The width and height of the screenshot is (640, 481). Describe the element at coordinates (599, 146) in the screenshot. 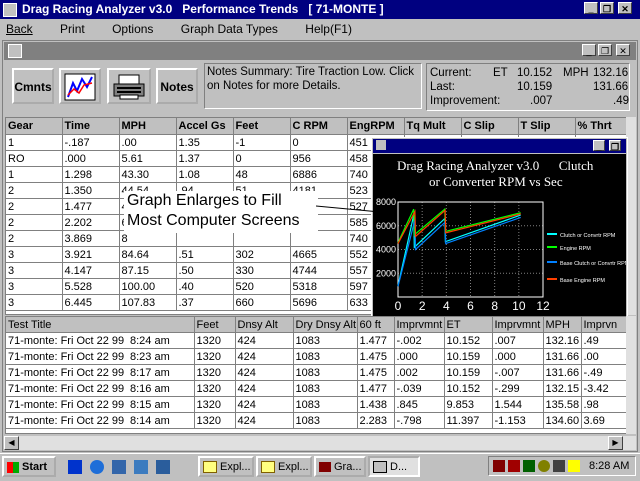

I see `graph-minimize-button: _` at that location.